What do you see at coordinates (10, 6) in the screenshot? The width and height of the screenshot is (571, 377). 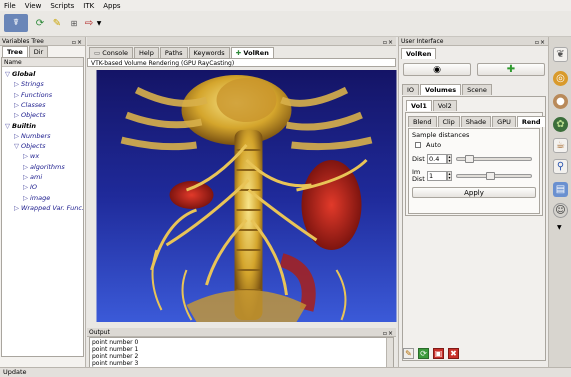 I see `menu-file: File` at bounding box center [10, 6].